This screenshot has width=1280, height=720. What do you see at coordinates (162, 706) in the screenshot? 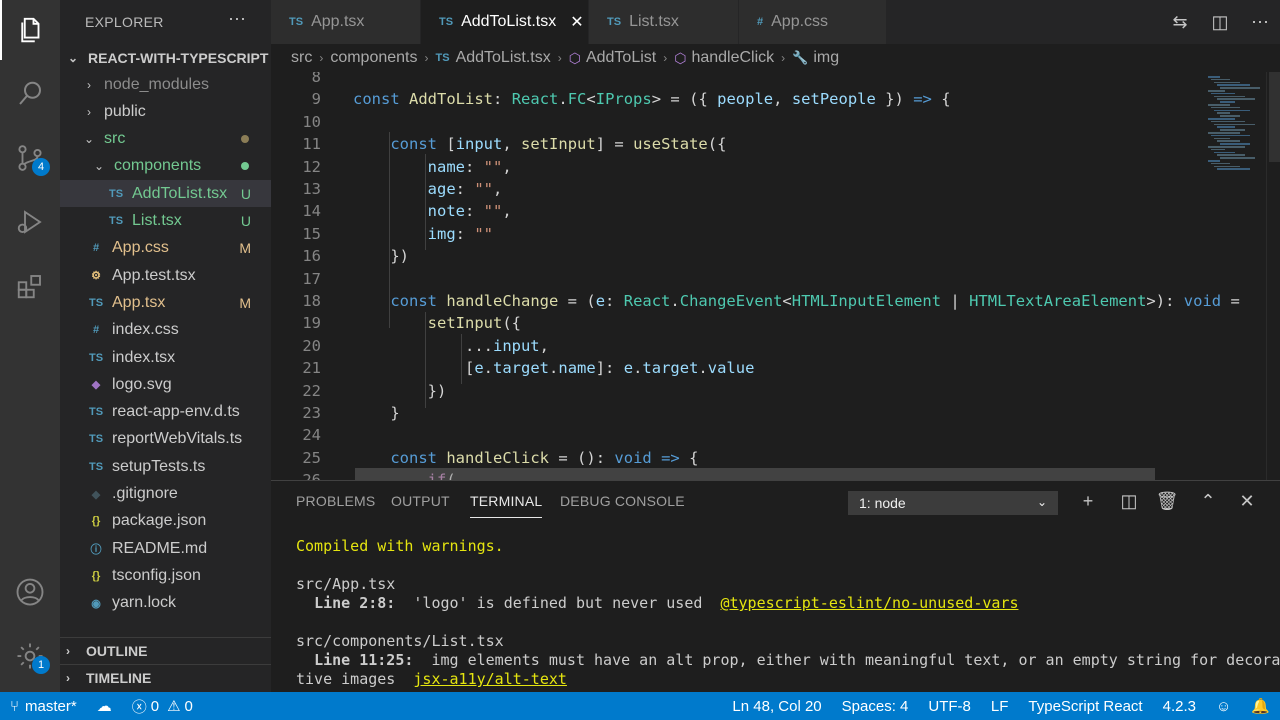
I see `problems-item: ⓧ 0 ⚠ 0` at bounding box center [162, 706].